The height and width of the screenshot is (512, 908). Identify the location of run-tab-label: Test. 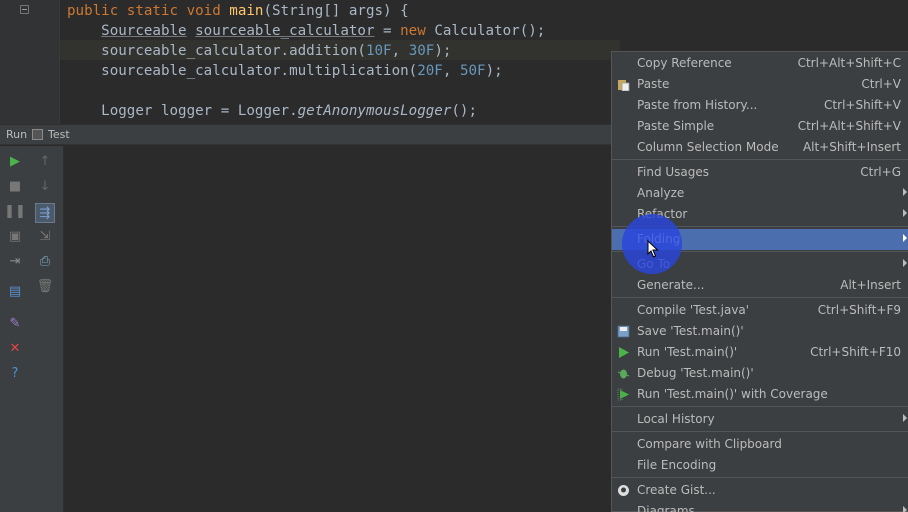
(59, 134).